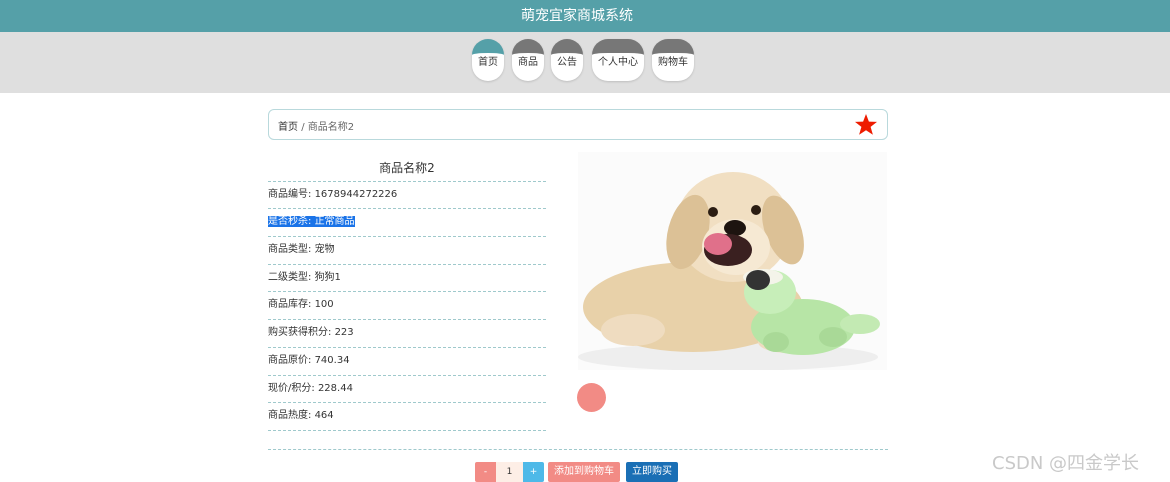 Image resolution: width=1170 pixels, height=482 pixels. I want to click on field-label: 二级类型:, so click(290, 277).